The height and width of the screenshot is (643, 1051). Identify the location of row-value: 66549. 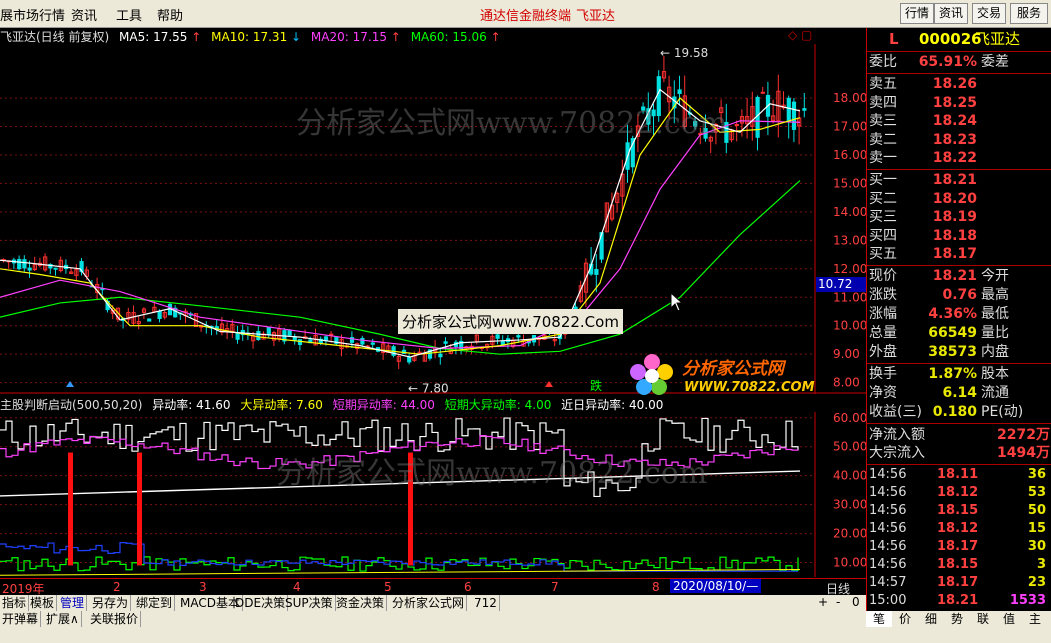
(952, 333).